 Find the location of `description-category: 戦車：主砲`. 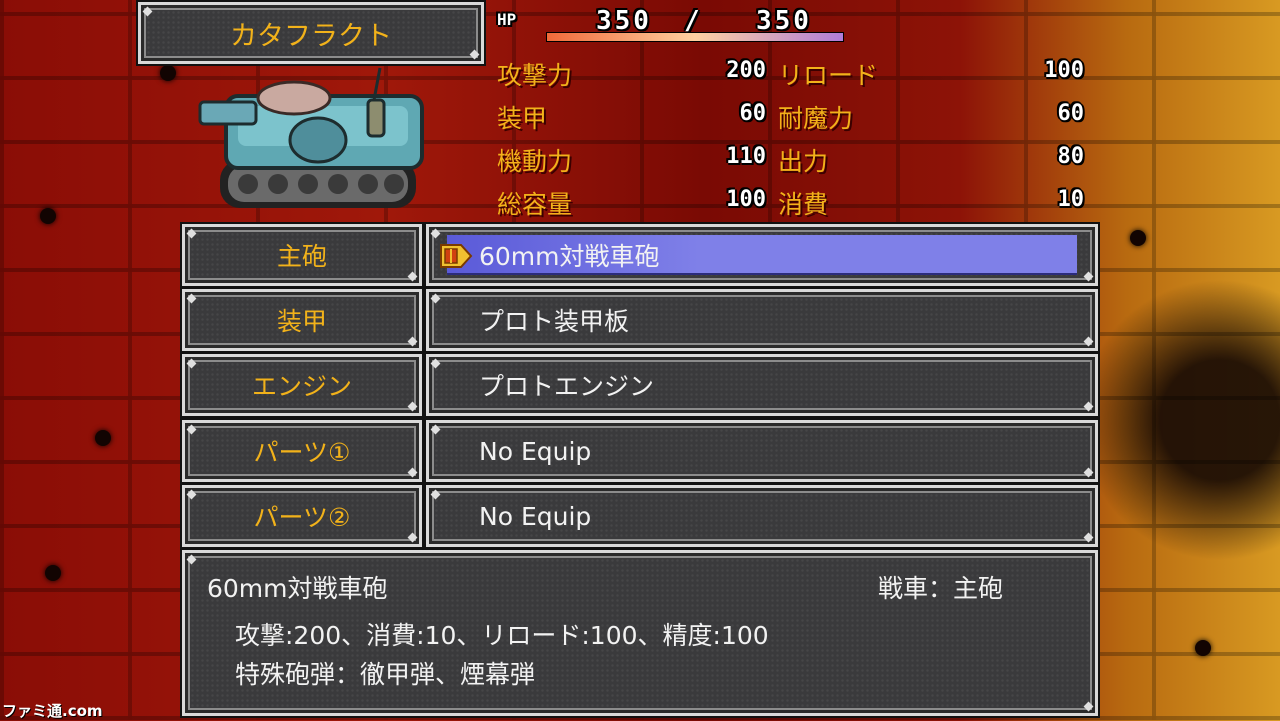

description-category: 戦車：主砲 is located at coordinates (940, 588).